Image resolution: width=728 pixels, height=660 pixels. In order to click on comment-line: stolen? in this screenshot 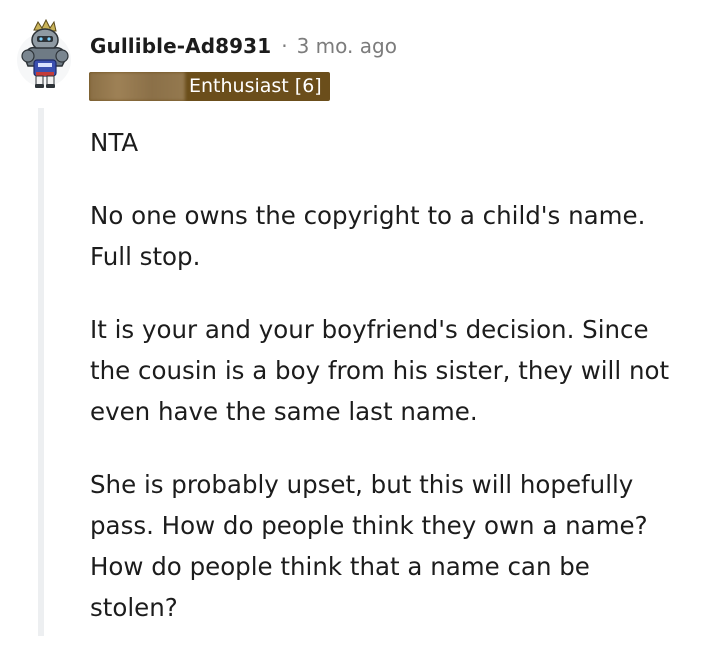, I will do `click(134, 607)`.